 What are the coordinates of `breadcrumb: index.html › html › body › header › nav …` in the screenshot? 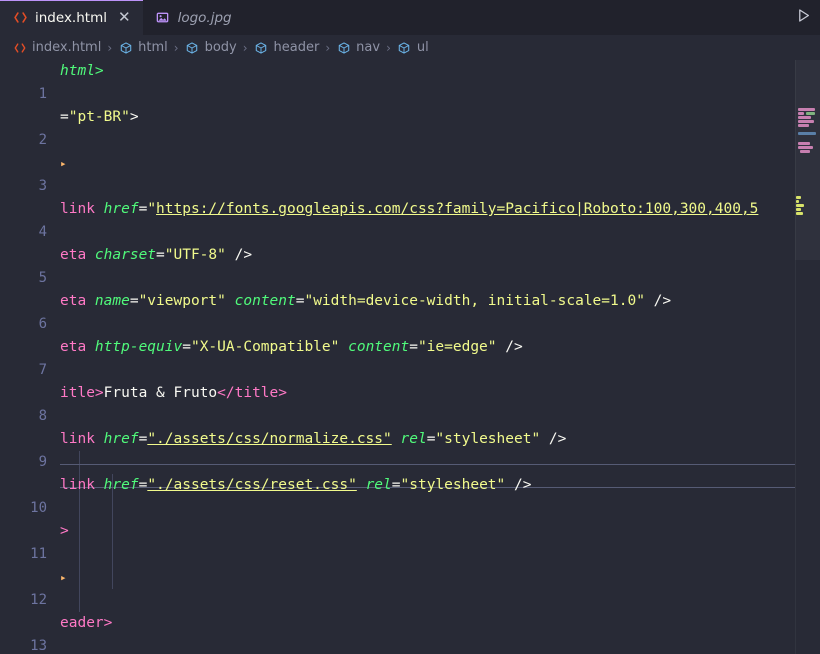 It's located at (410, 47).